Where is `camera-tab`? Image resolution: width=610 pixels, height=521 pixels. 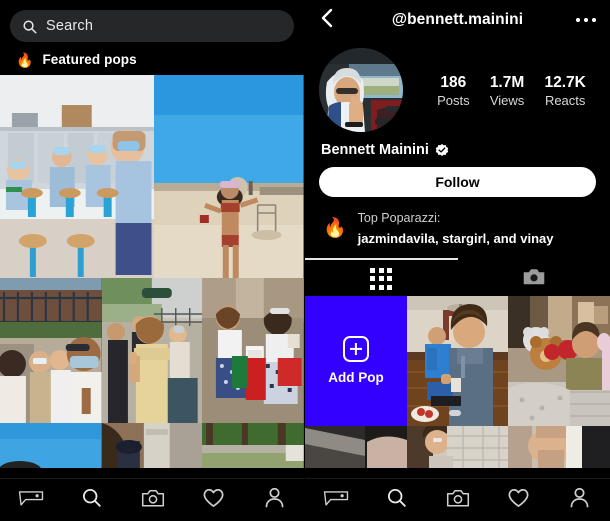 camera-tab is located at coordinates (534, 279).